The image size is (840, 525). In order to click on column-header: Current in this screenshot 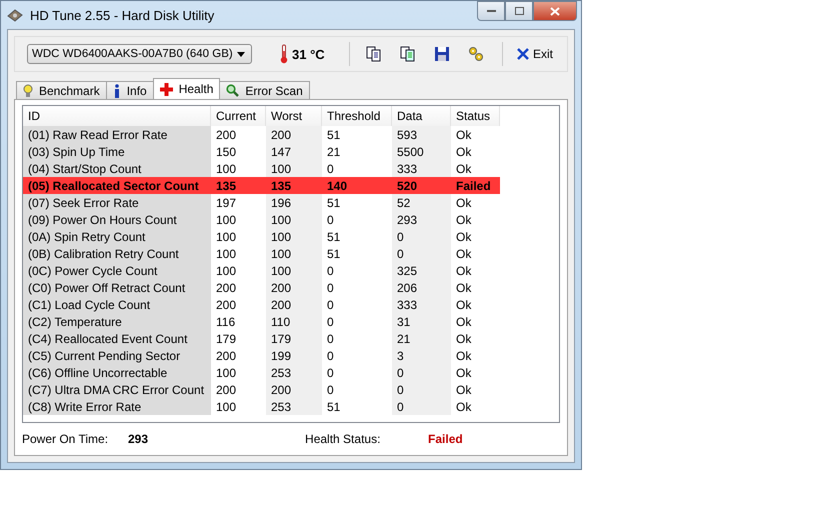, I will do `click(238, 116)`.